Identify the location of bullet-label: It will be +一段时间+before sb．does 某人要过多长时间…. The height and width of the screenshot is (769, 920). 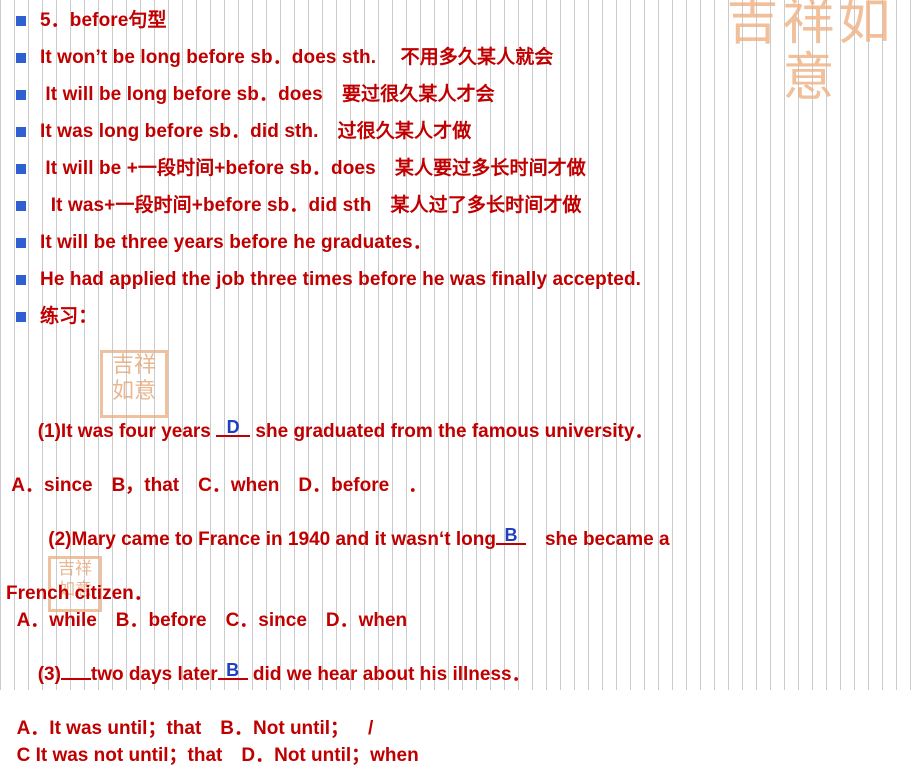
(313, 168).